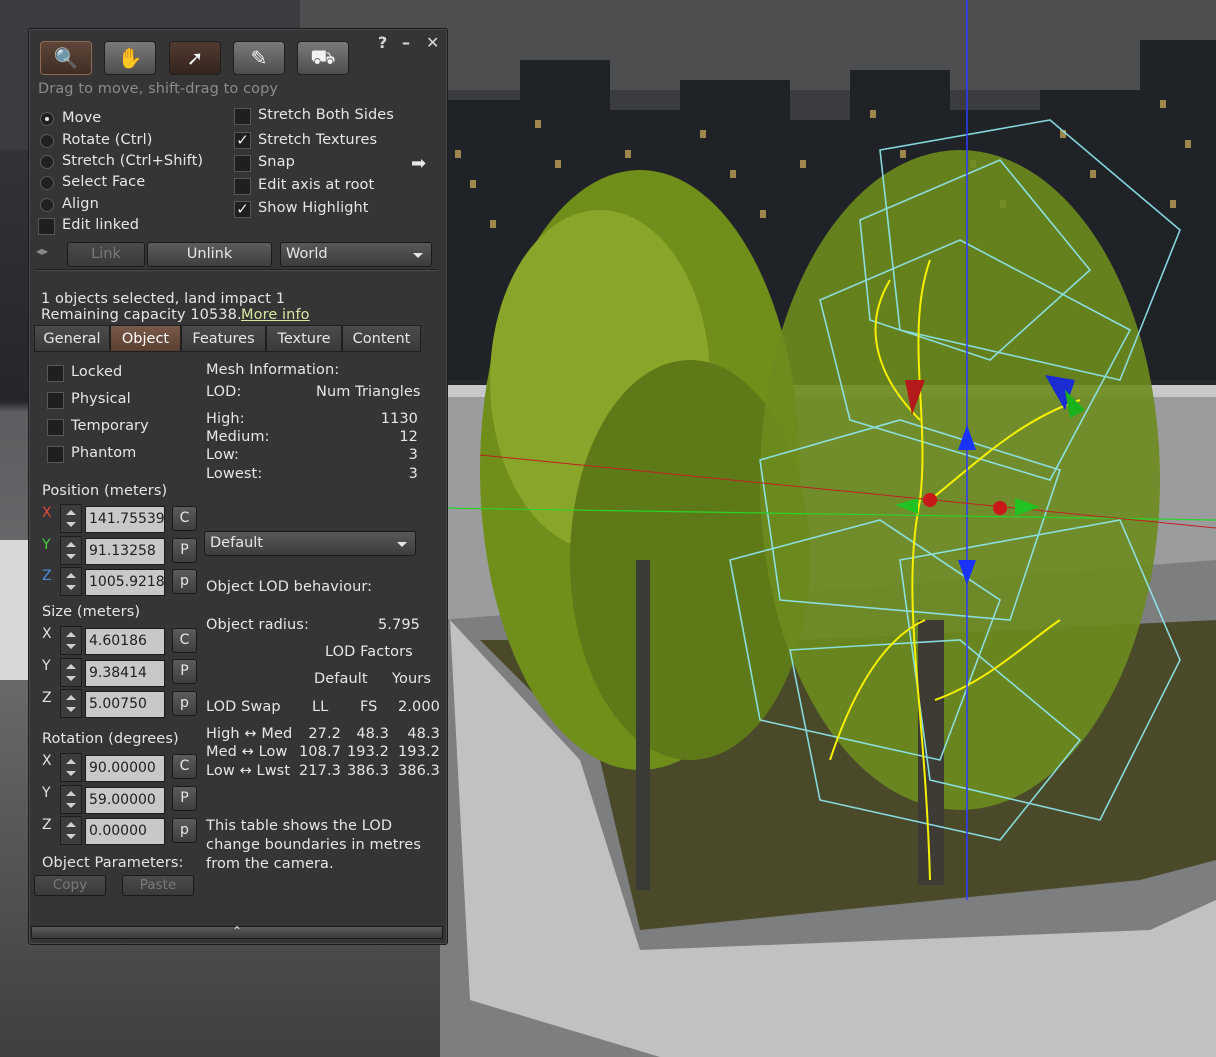 This screenshot has height=1057, width=1216. What do you see at coordinates (97, 372) in the screenshot?
I see `locked-label: Locked` at bounding box center [97, 372].